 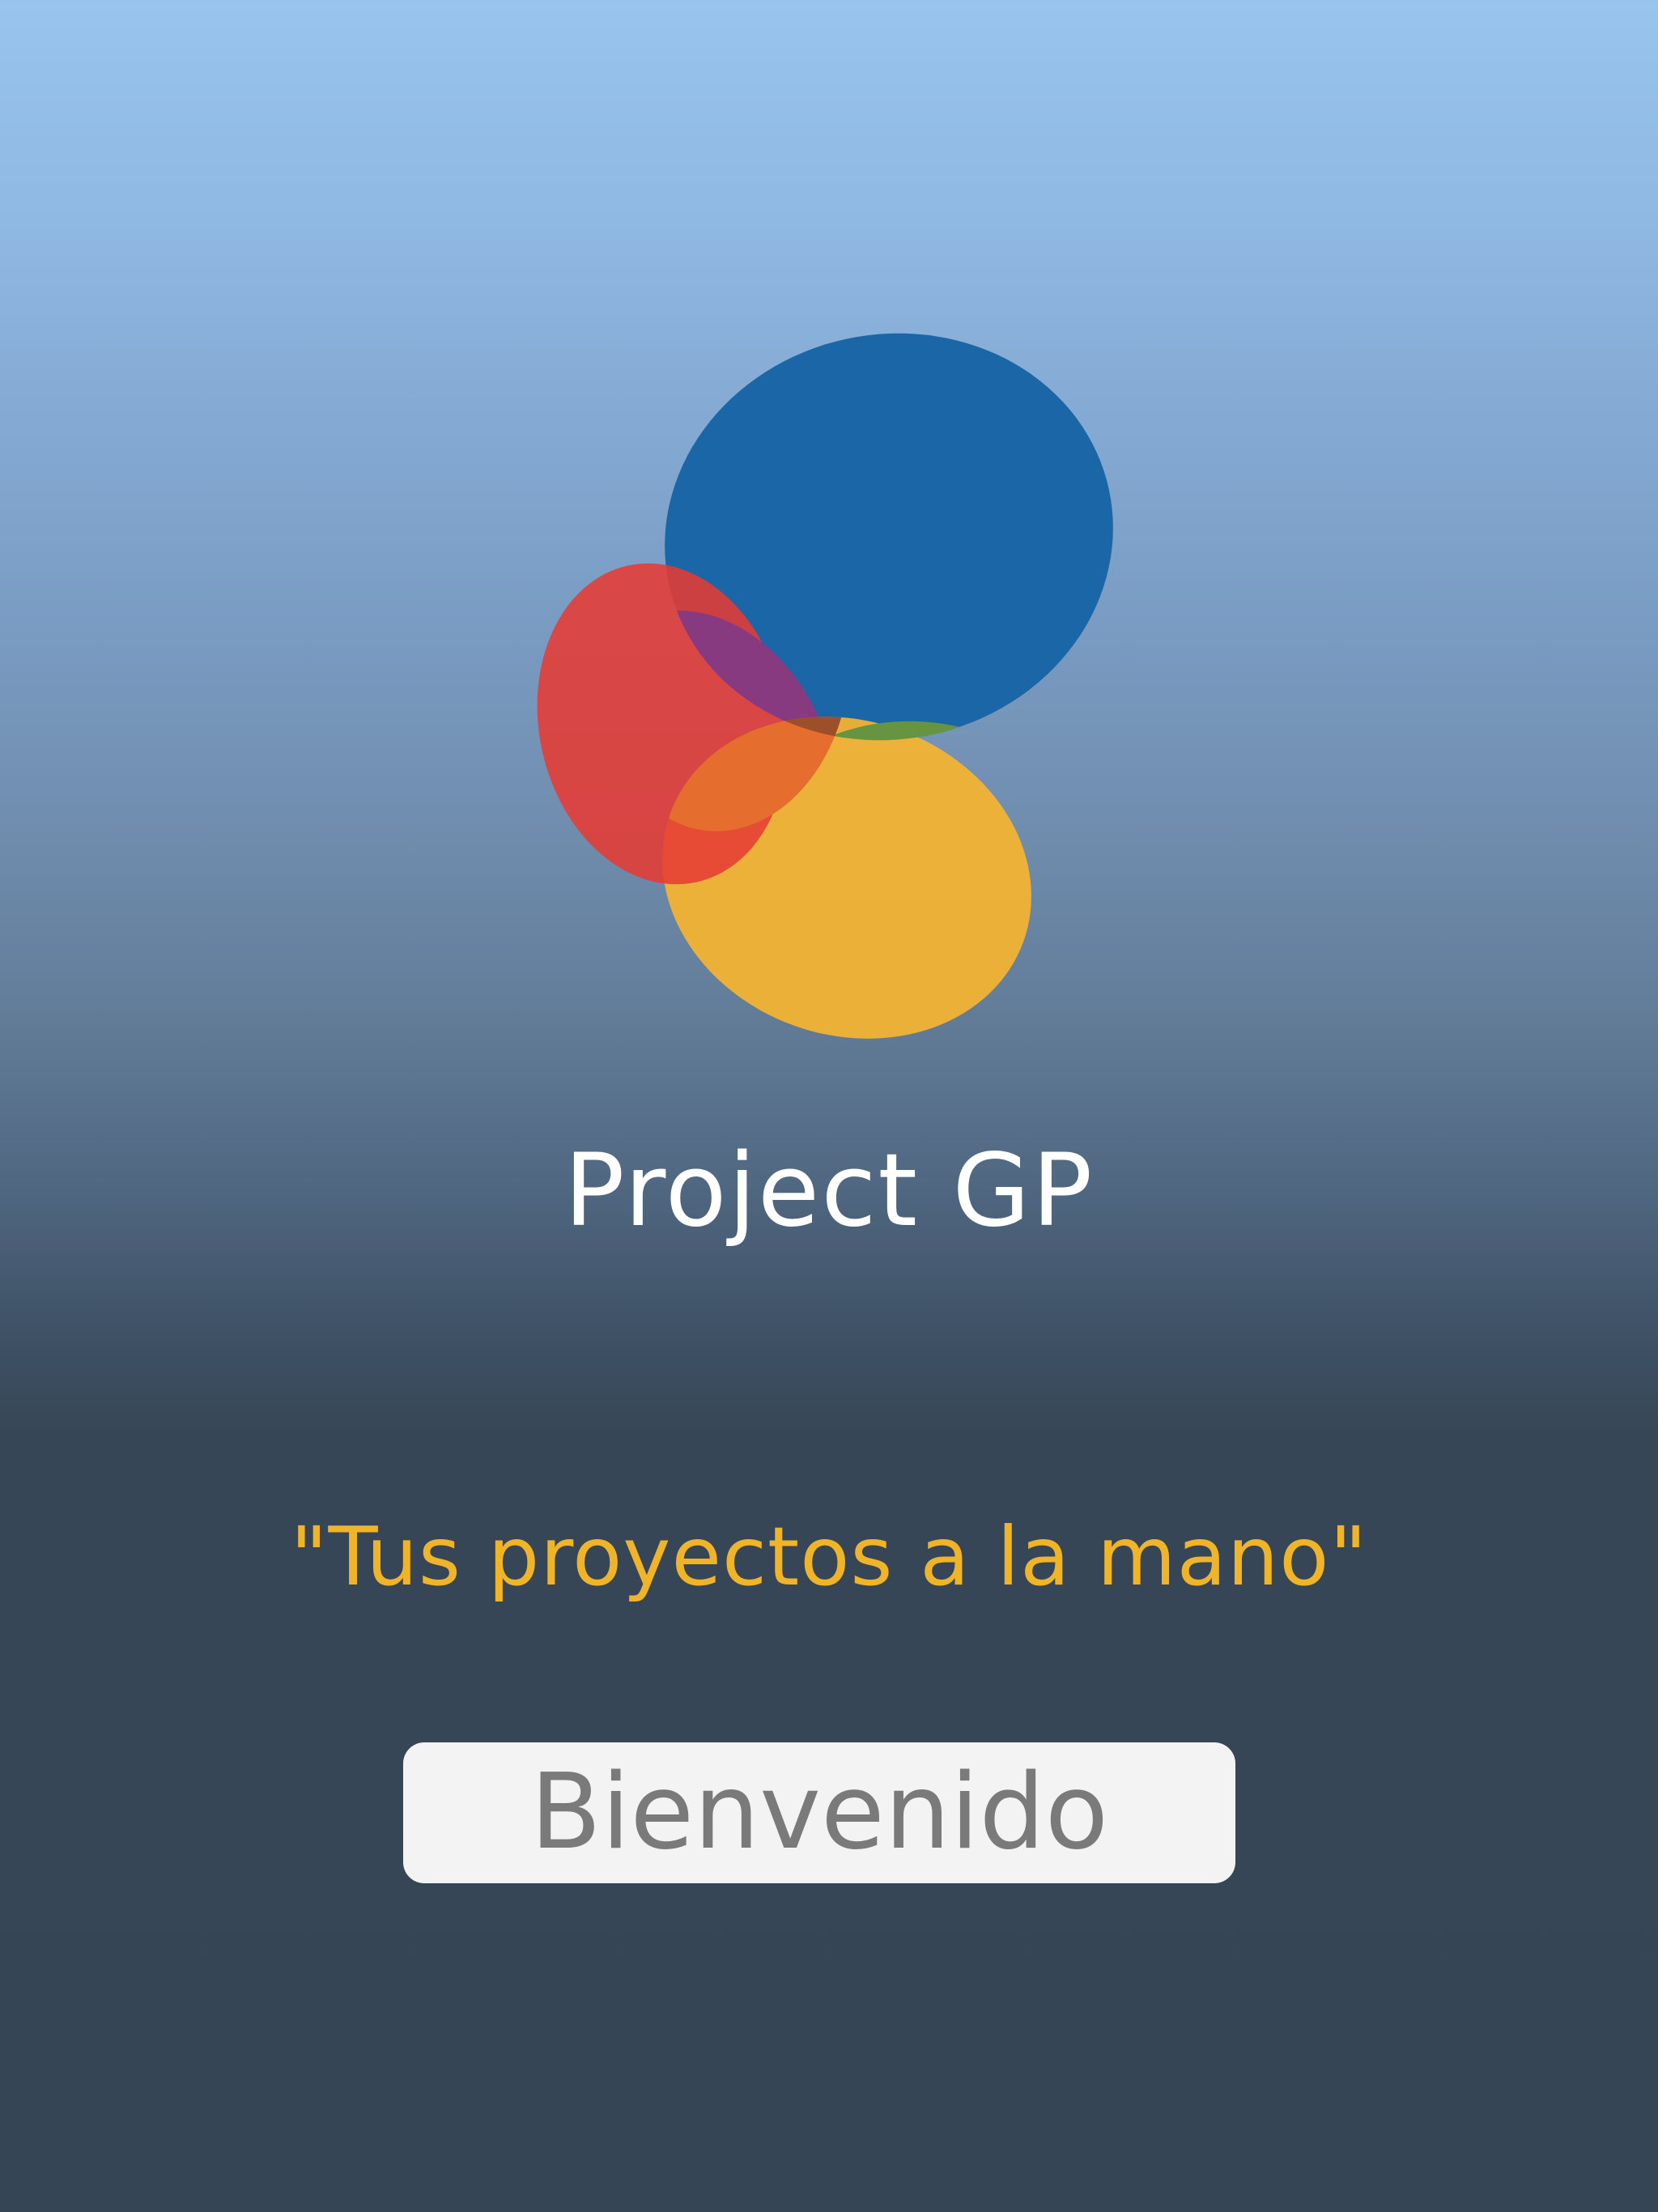 What do you see at coordinates (819, 1813) in the screenshot?
I see `welcome-button: Bienvenido` at bounding box center [819, 1813].